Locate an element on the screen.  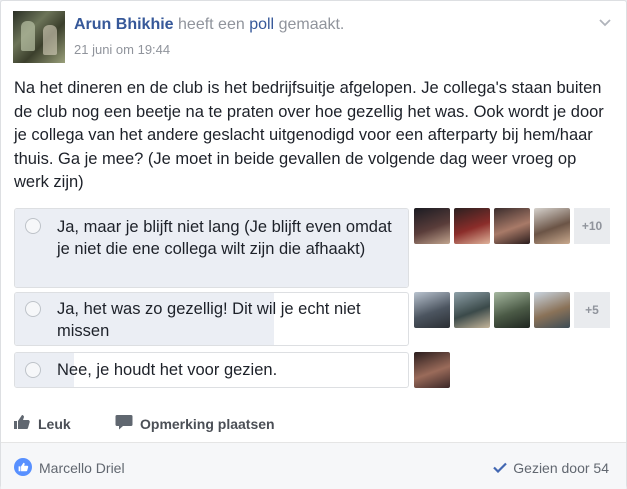
like-action-label: Leuk is located at coordinates (54, 423).